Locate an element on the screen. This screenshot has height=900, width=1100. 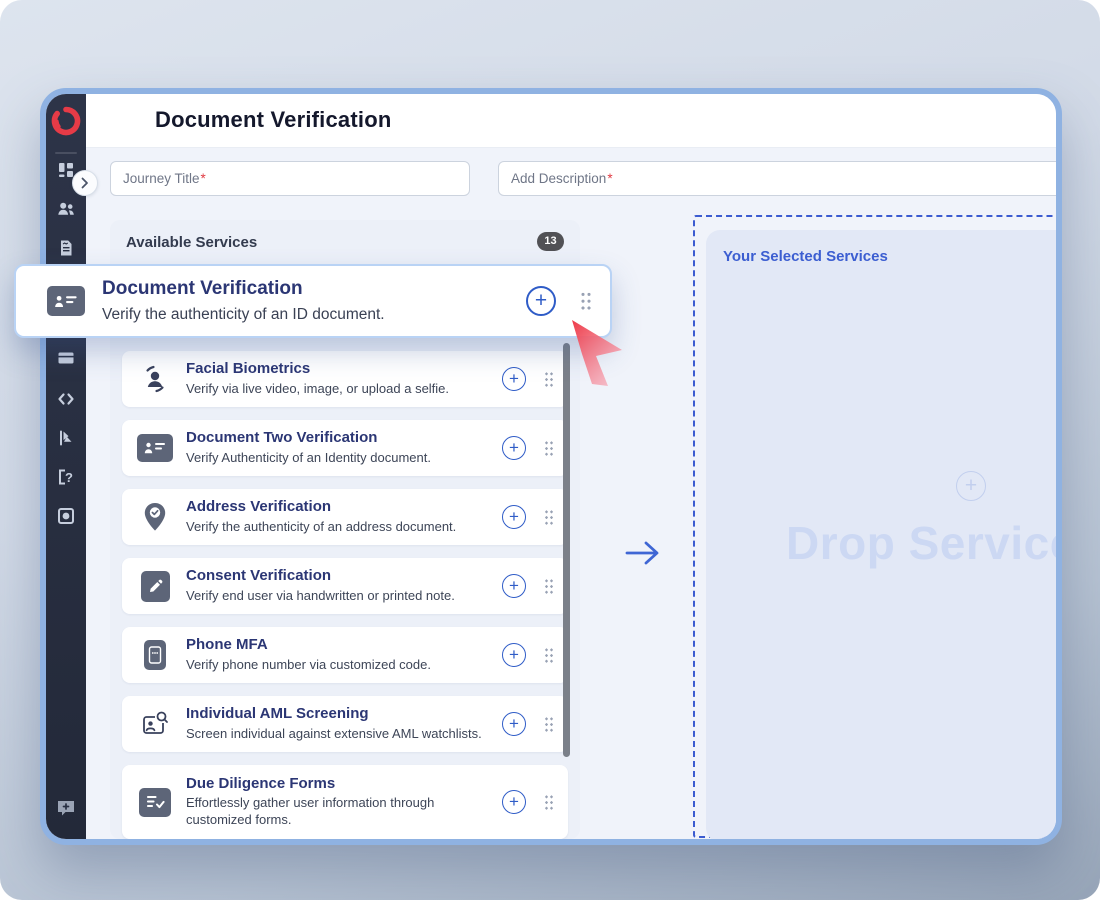
service-description: Verify phone number via customized code. is located at coordinates (308, 664).